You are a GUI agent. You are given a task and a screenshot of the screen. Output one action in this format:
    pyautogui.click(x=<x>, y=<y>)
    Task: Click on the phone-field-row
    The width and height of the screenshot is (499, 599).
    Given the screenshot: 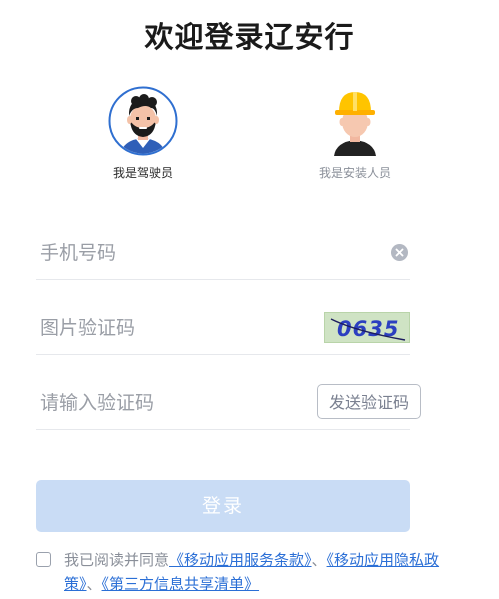 What is the action you would take?
    pyautogui.click(x=223, y=254)
    